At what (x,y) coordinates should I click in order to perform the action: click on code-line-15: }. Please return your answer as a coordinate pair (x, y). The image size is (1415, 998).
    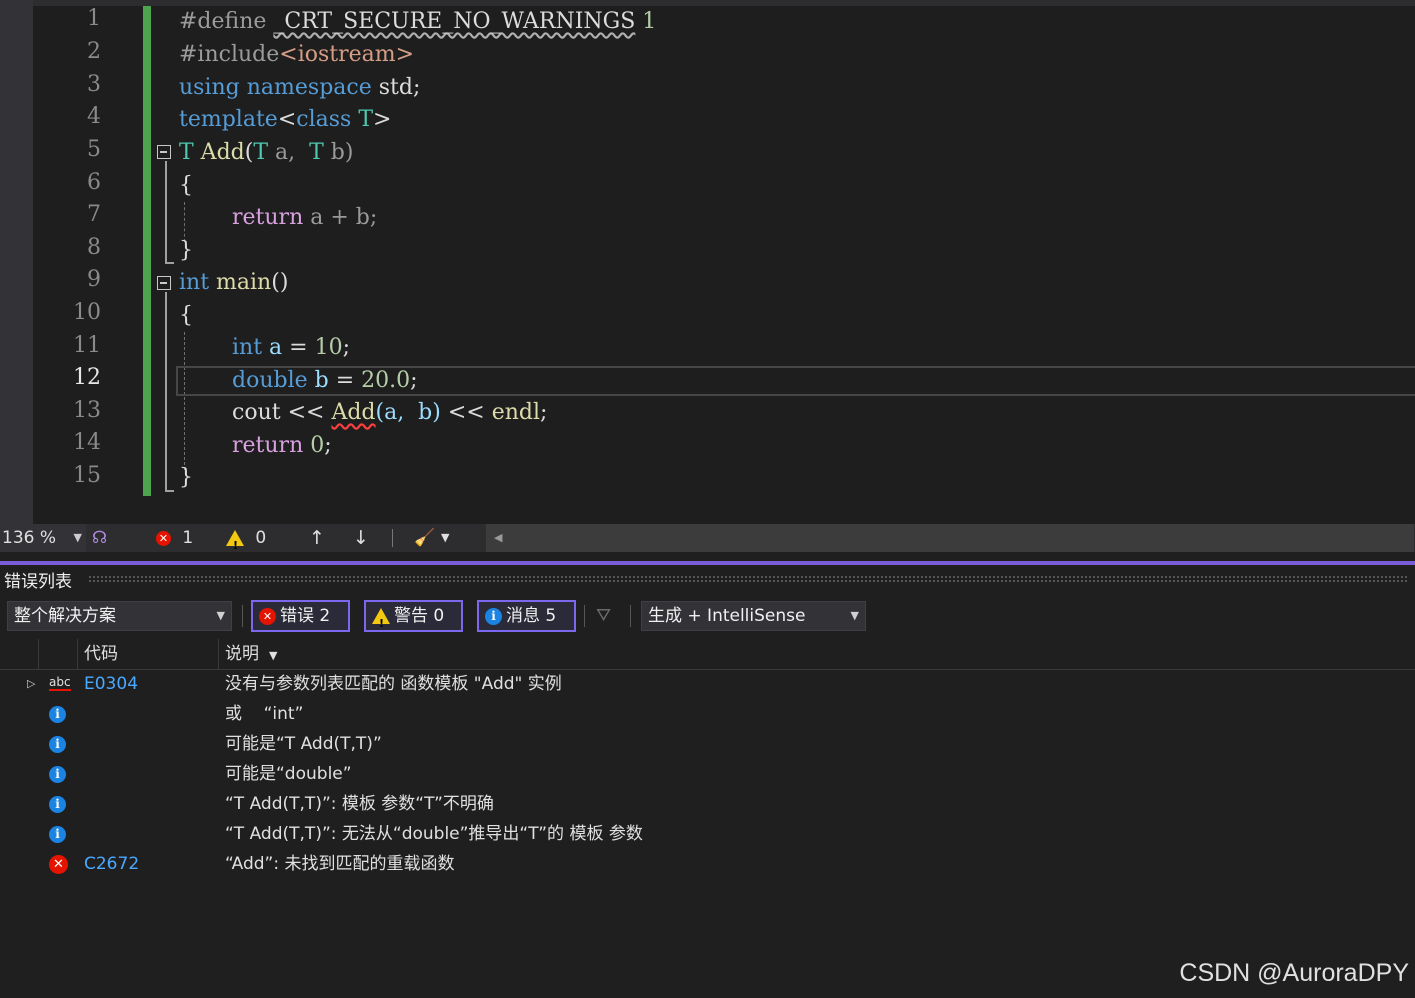
    Looking at the image, I should click on (186, 478).